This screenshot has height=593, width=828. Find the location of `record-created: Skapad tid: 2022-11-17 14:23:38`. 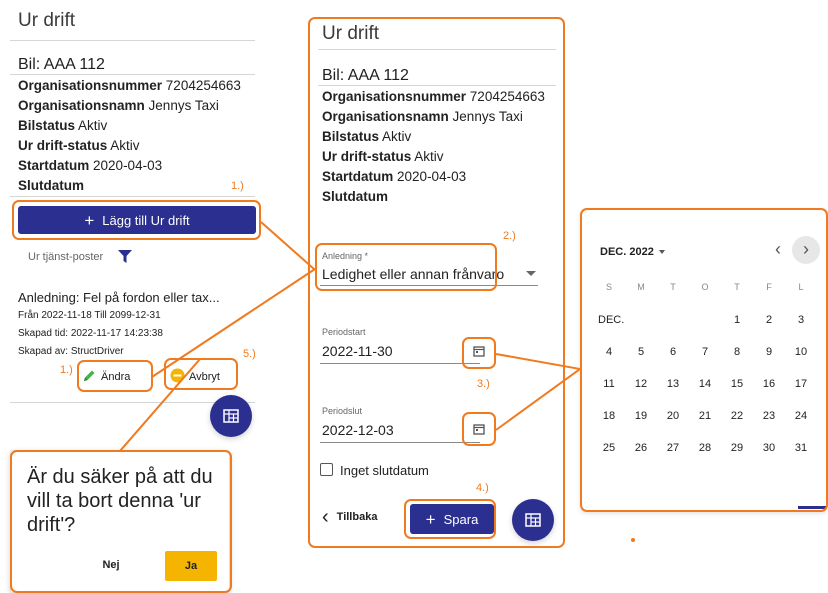

record-created: Skapad tid: 2022-11-17 14:23:38 is located at coordinates (90, 333).